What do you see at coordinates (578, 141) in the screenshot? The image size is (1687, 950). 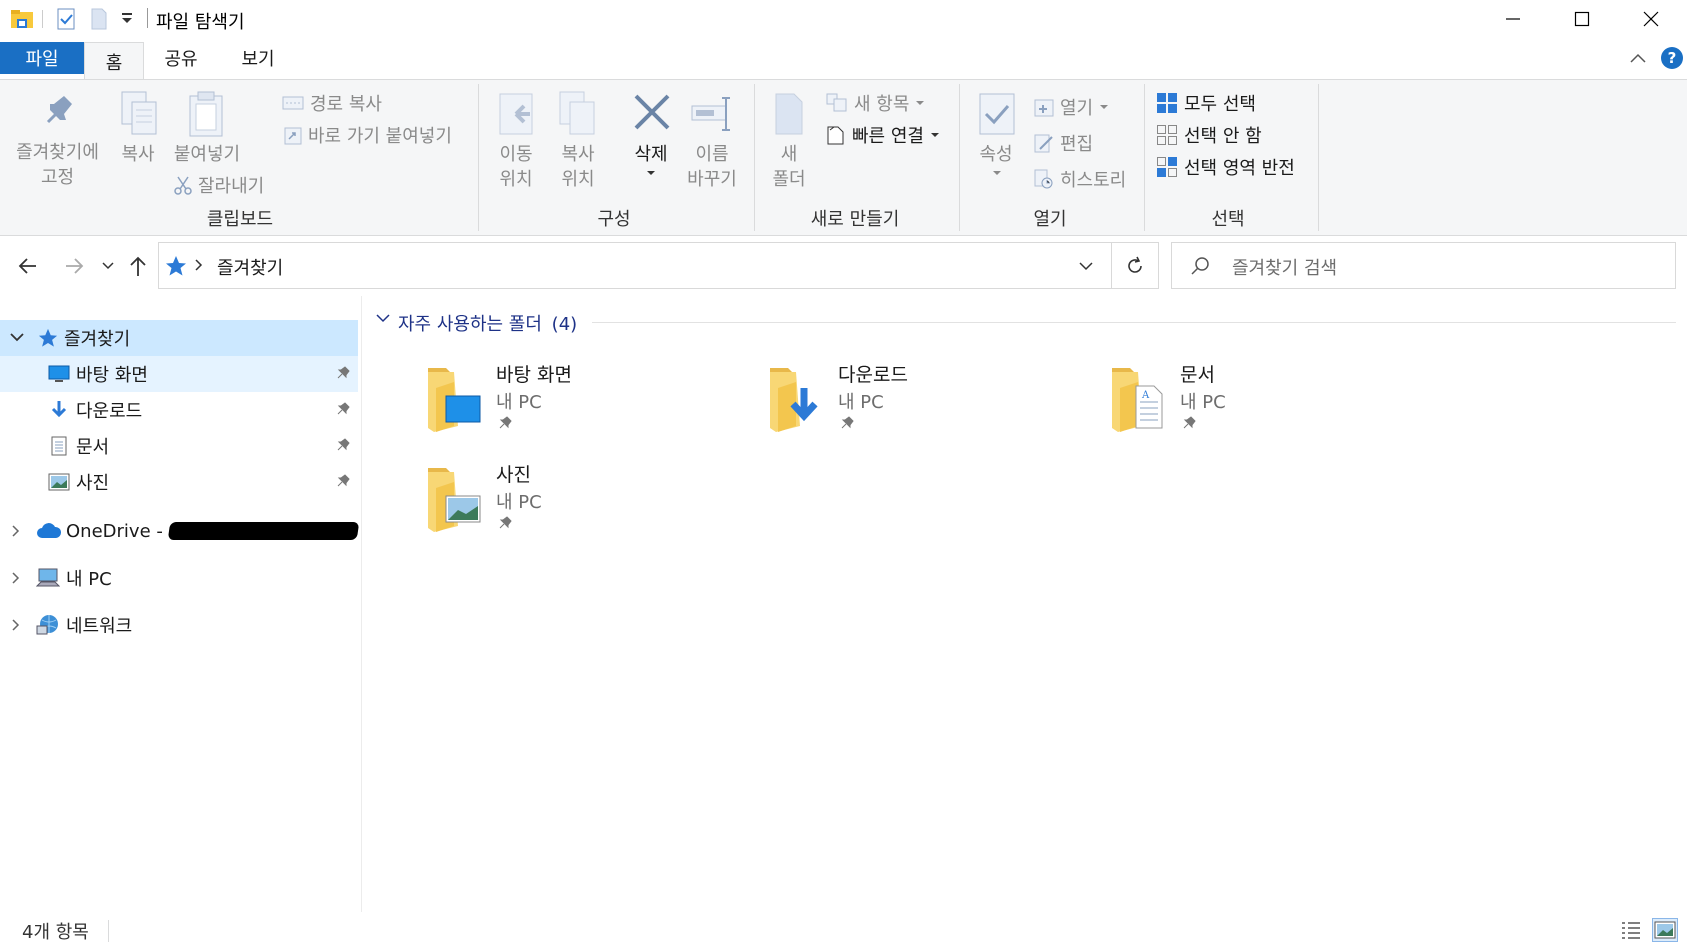 I see `copy-to-button: 복사 위치` at bounding box center [578, 141].